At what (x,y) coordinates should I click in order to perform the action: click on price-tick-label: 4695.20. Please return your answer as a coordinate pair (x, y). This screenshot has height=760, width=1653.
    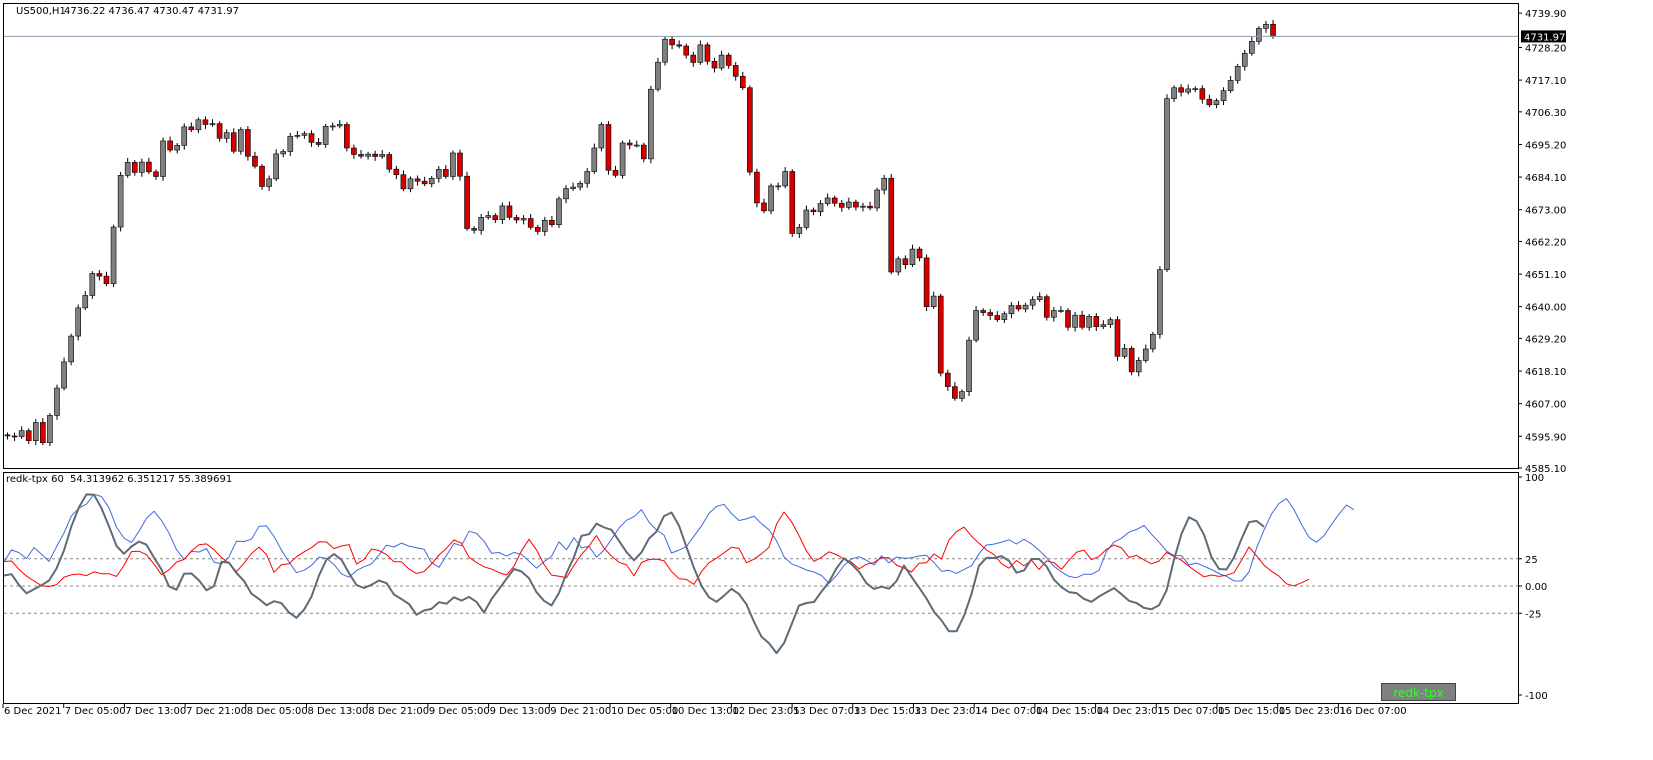
    Looking at the image, I should click on (1545, 145).